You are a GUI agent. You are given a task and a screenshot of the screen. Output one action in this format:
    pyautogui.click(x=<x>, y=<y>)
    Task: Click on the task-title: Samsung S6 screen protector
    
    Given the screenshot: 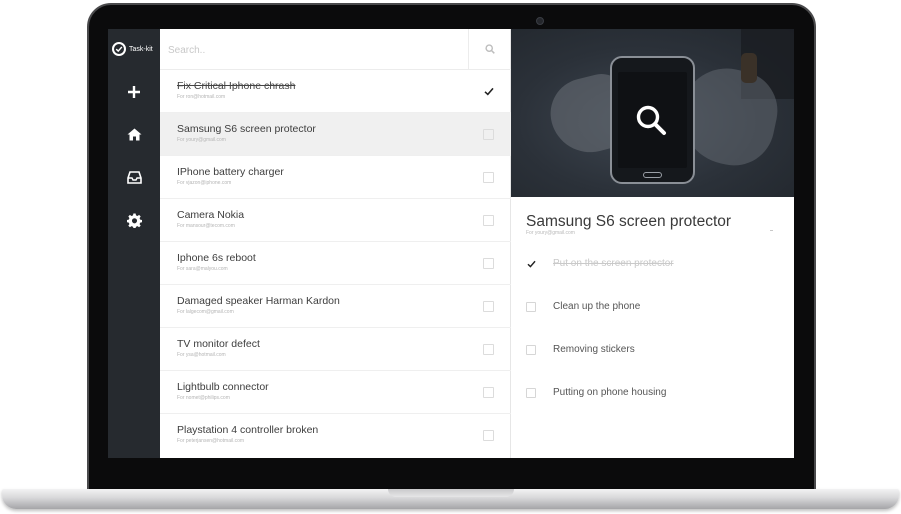 What is the action you would take?
    pyautogui.click(x=246, y=129)
    